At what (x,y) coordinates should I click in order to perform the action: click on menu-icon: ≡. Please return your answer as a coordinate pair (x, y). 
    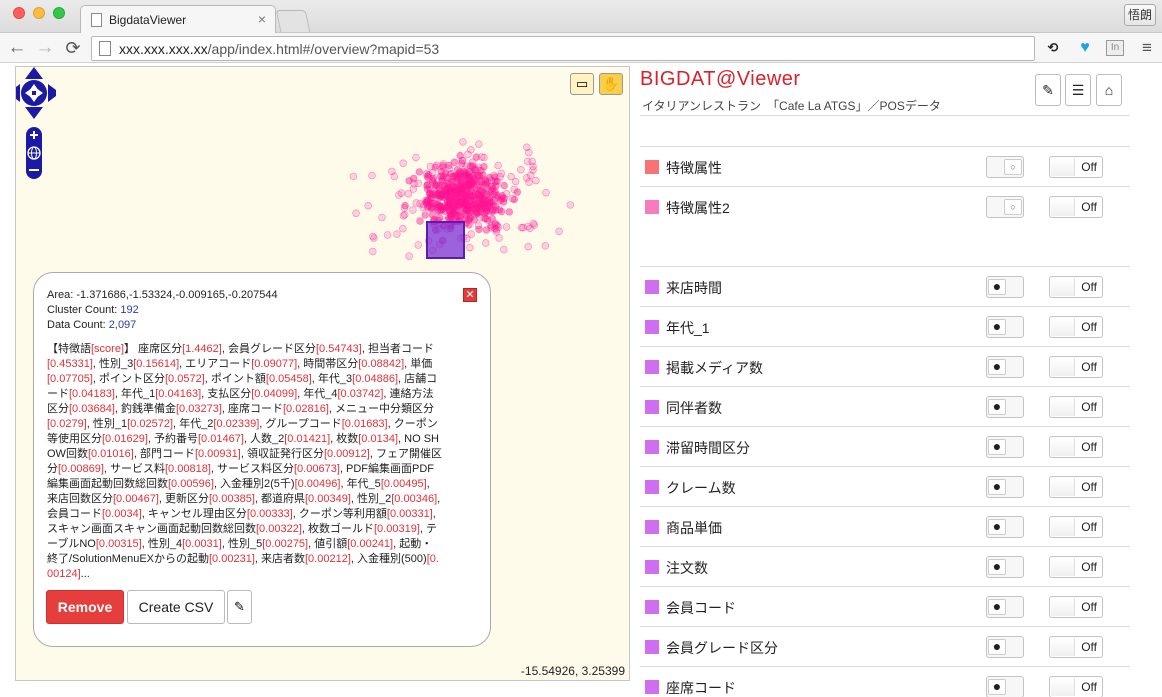
    Looking at the image, I should click on (1147, 48).